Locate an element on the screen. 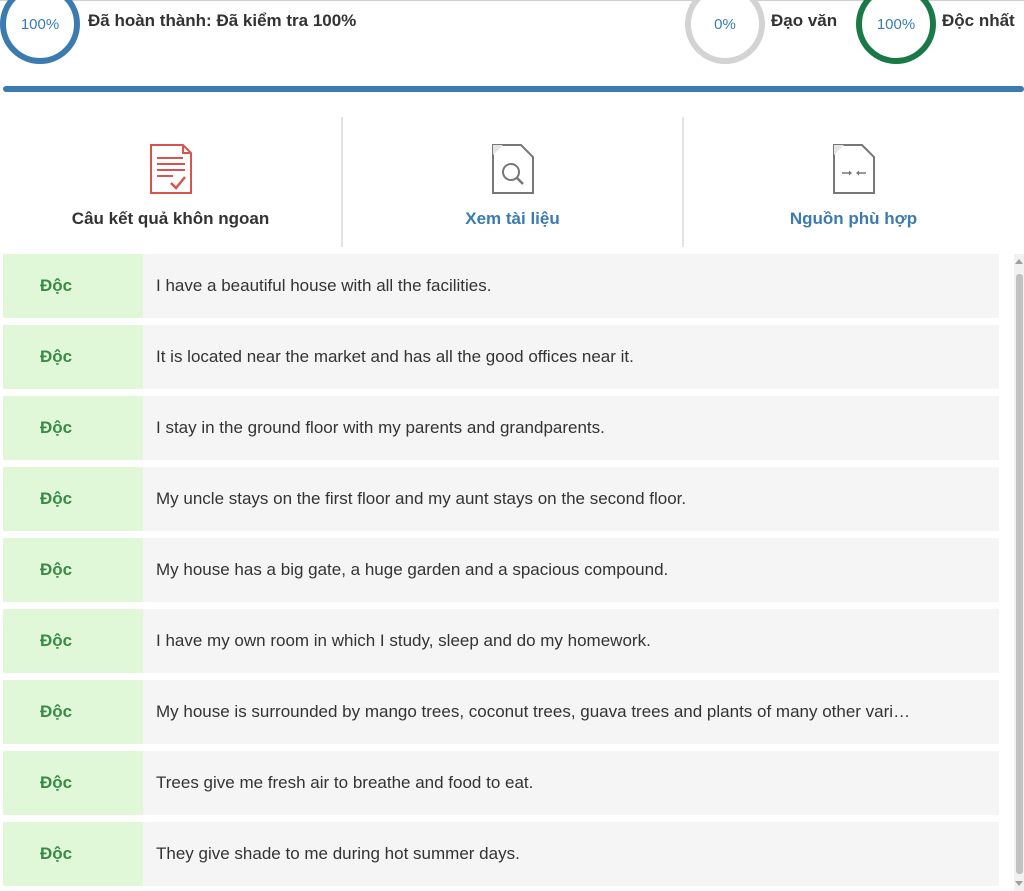 This screenshot has height=891, width=1024. unique-label: Độc nhất is located at coordinates (978, 20).